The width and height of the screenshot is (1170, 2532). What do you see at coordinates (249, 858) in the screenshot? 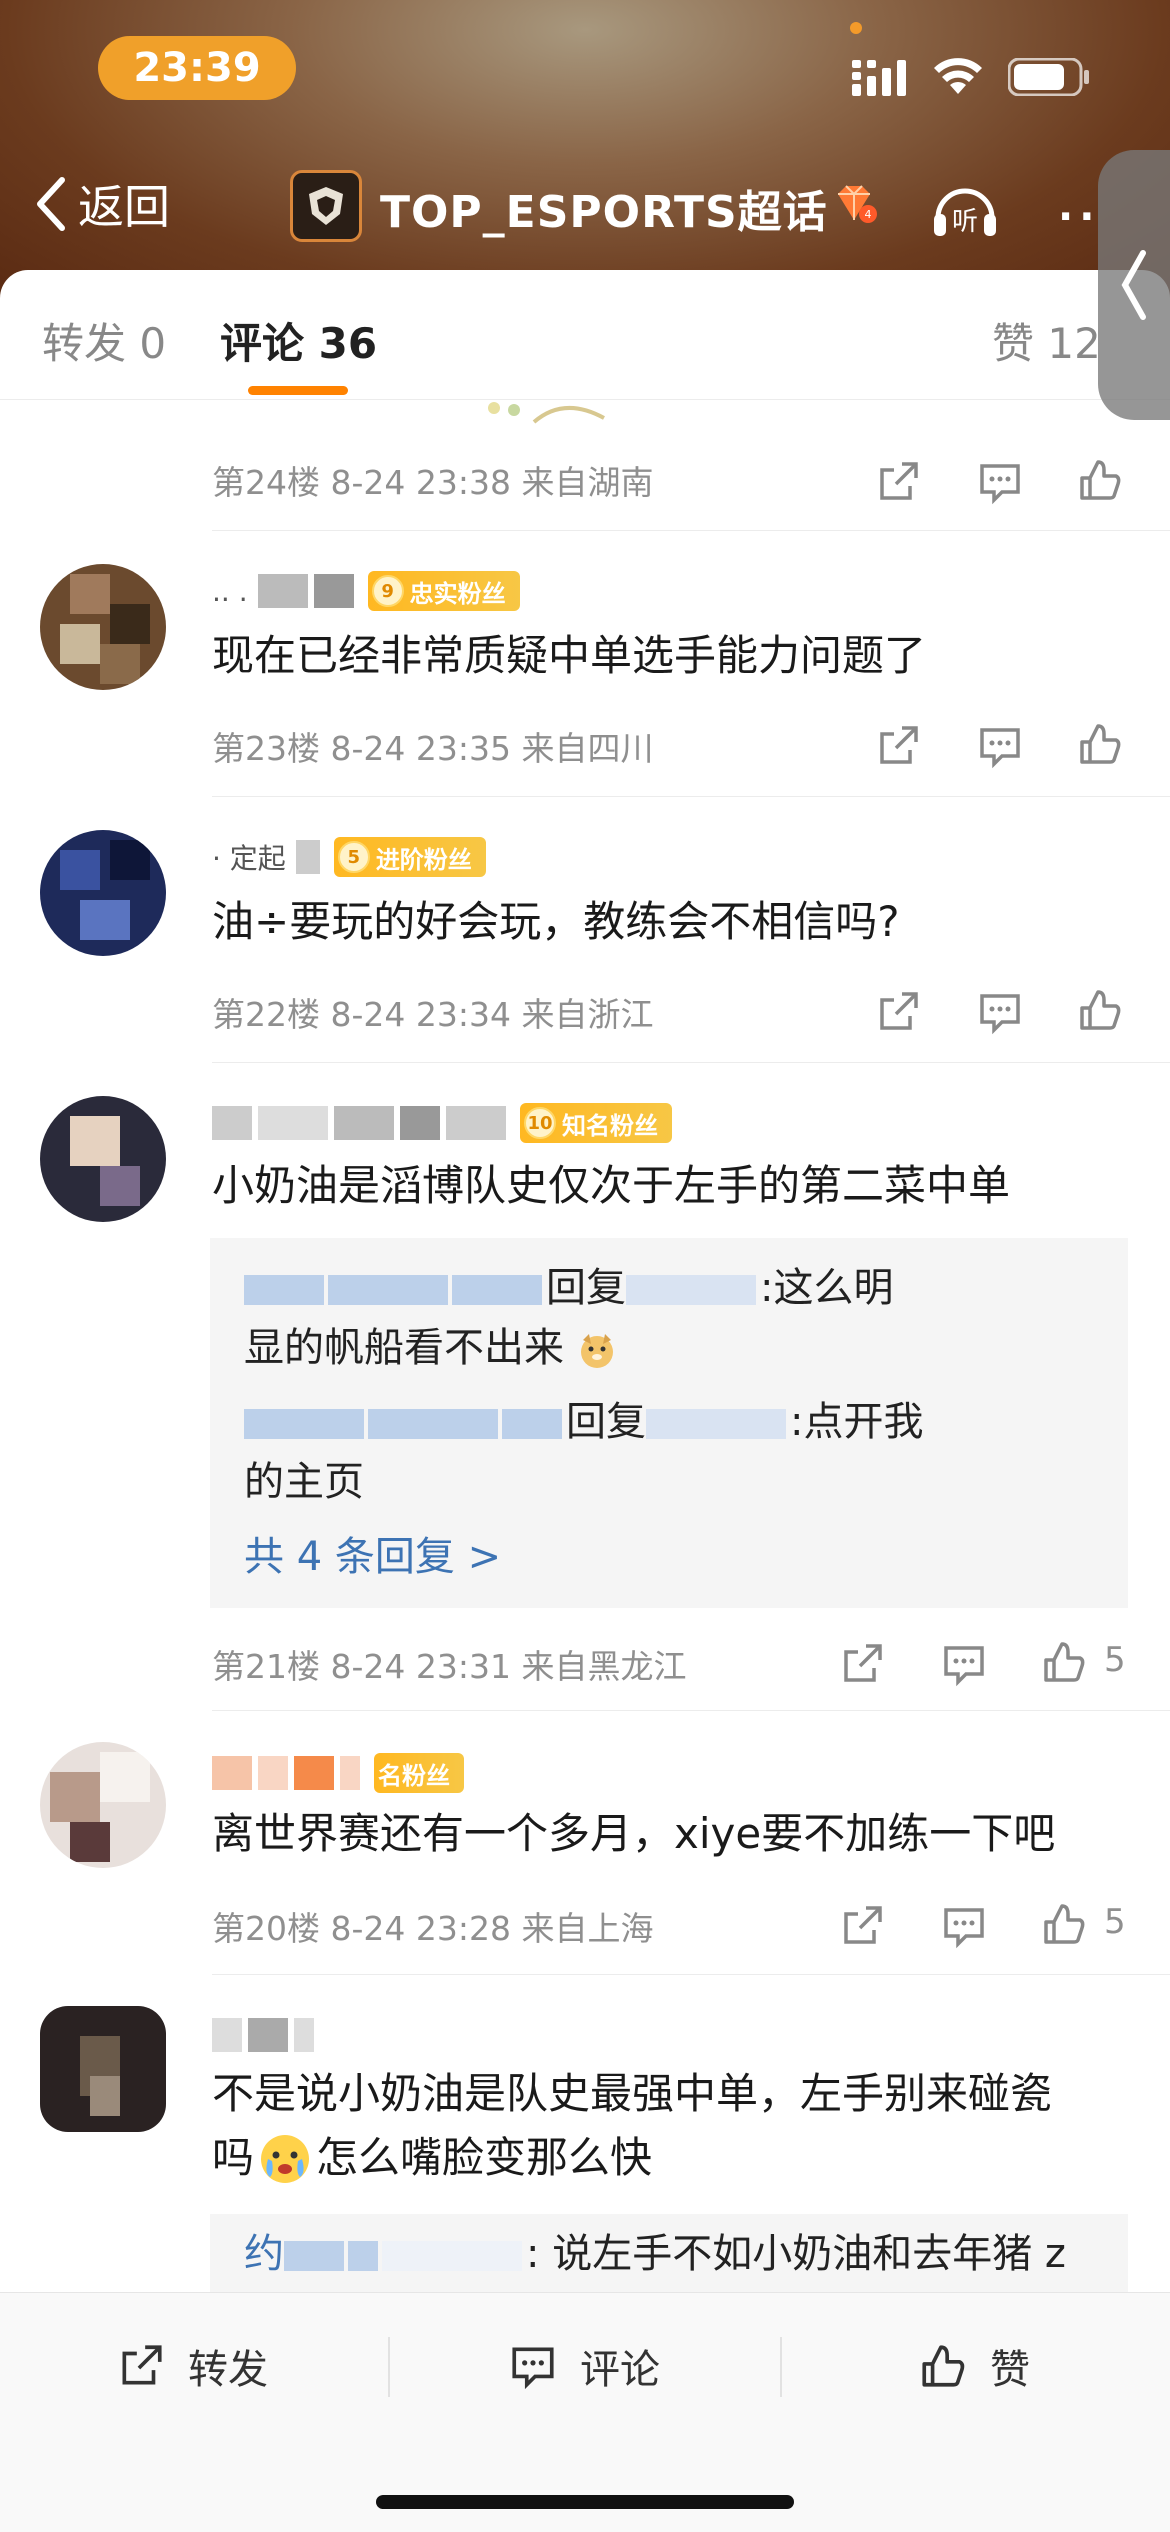
I see `username-visible: · 定起` at bounding box center [249, 858].